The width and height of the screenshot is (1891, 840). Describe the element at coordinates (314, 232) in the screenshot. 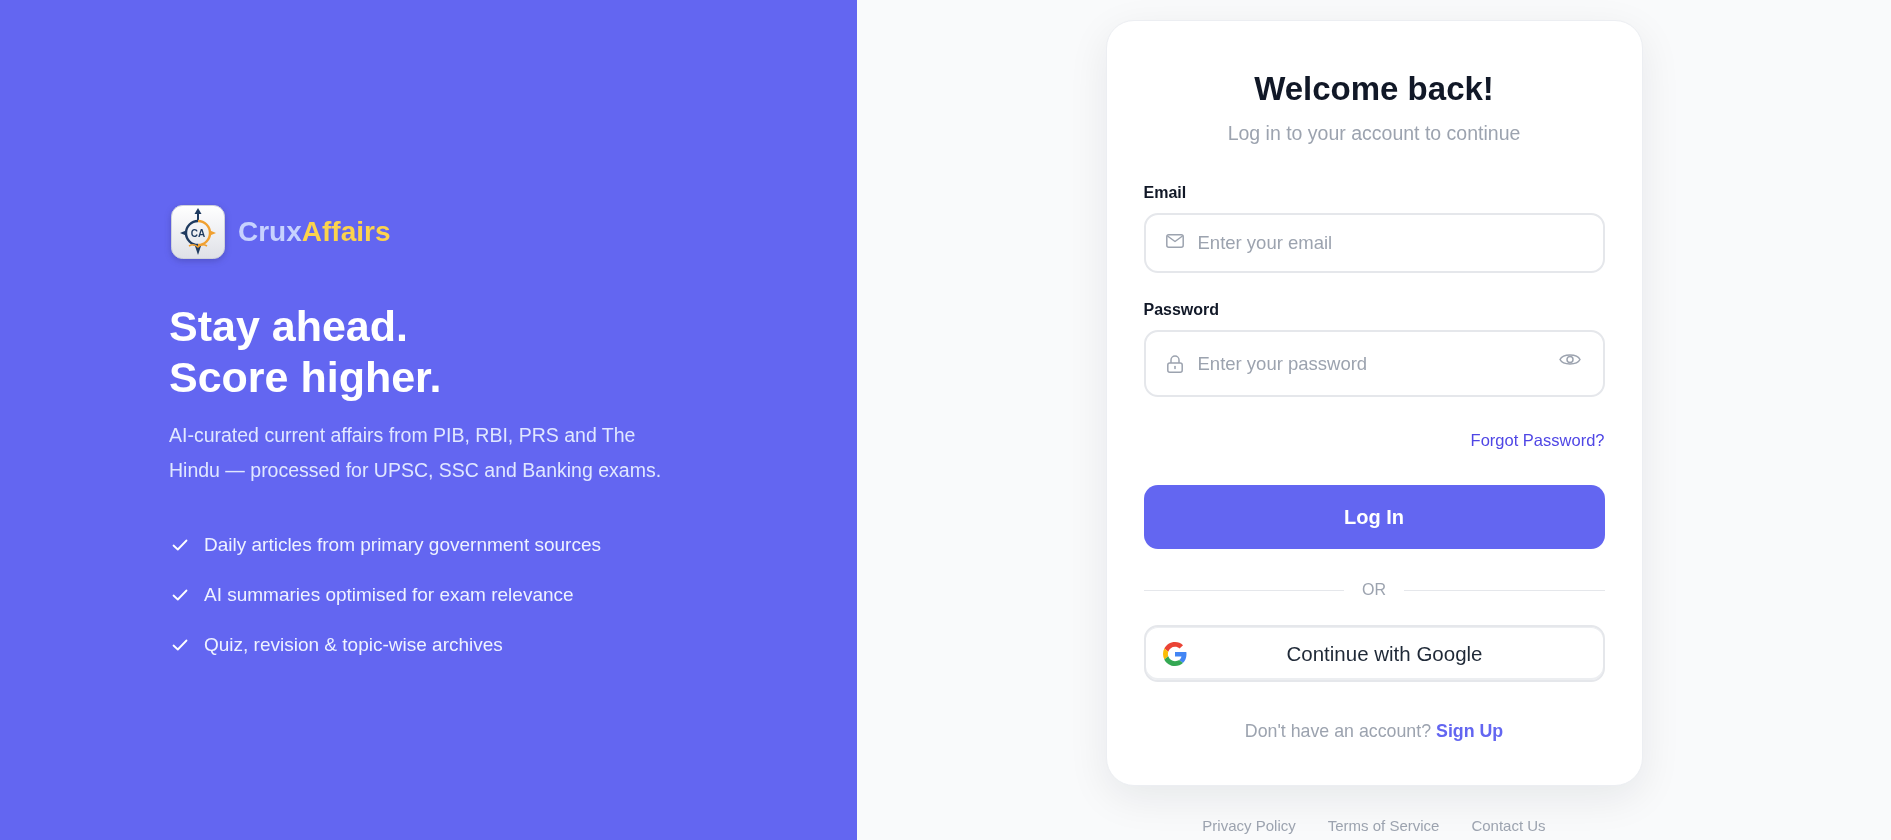

I see `brand-name: CruxAffairs` at that location.